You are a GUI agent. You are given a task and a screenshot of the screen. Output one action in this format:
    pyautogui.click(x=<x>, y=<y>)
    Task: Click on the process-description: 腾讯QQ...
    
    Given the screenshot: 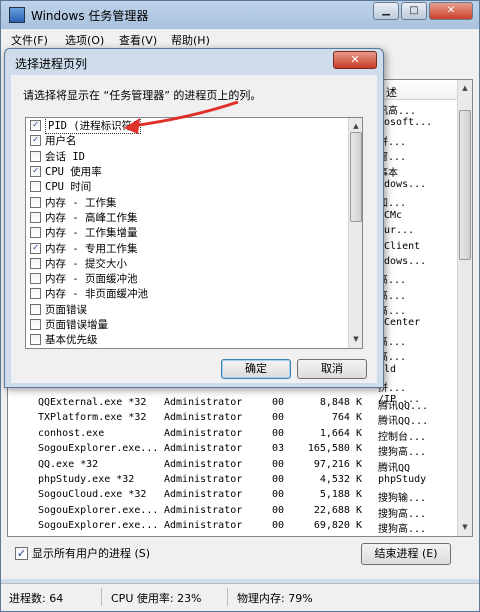 What is the action you would take?
    pyautogui.click(x=403, y=406)
    